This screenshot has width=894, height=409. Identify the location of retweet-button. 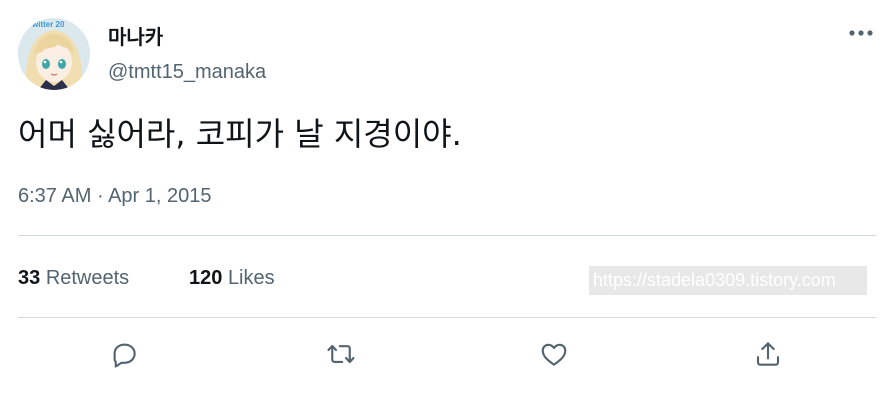
(341, 354).